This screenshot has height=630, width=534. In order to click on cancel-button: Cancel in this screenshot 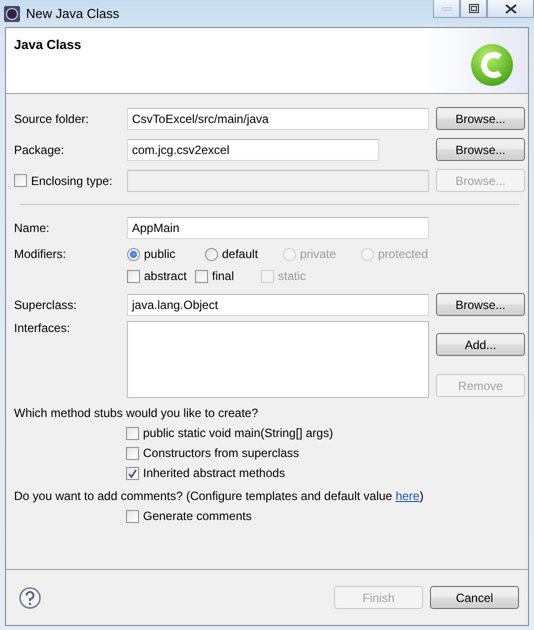, I will do `click(474, 597)`.